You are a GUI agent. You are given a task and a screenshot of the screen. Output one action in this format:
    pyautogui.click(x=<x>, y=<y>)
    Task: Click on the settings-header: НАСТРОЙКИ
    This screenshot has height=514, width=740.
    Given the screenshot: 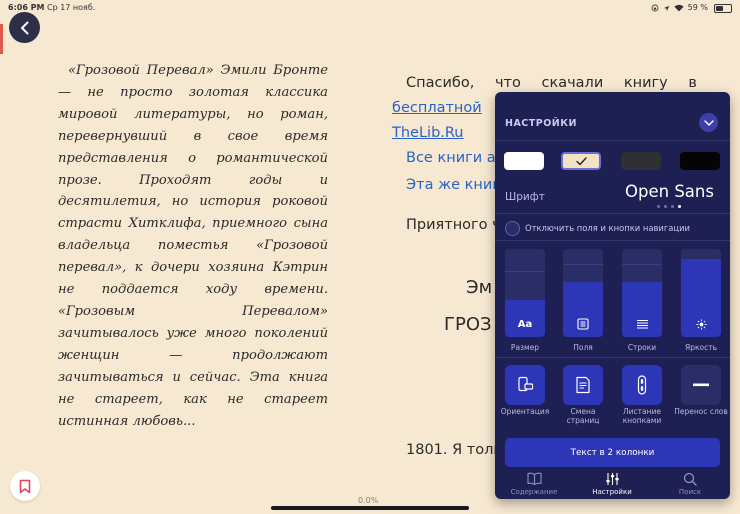 What is the action you would take?
    pyautogui.click(x=612, y=117)
    